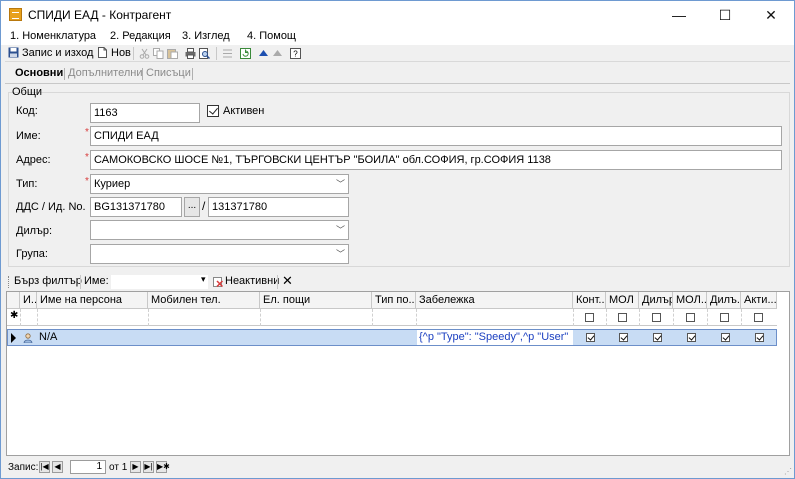 The height and width of the screenshot is (479, 795). Describe the element at coordinates (51, 207) in the screenshot. I see `vat-label: ДДС / Ид. No.` at that location.